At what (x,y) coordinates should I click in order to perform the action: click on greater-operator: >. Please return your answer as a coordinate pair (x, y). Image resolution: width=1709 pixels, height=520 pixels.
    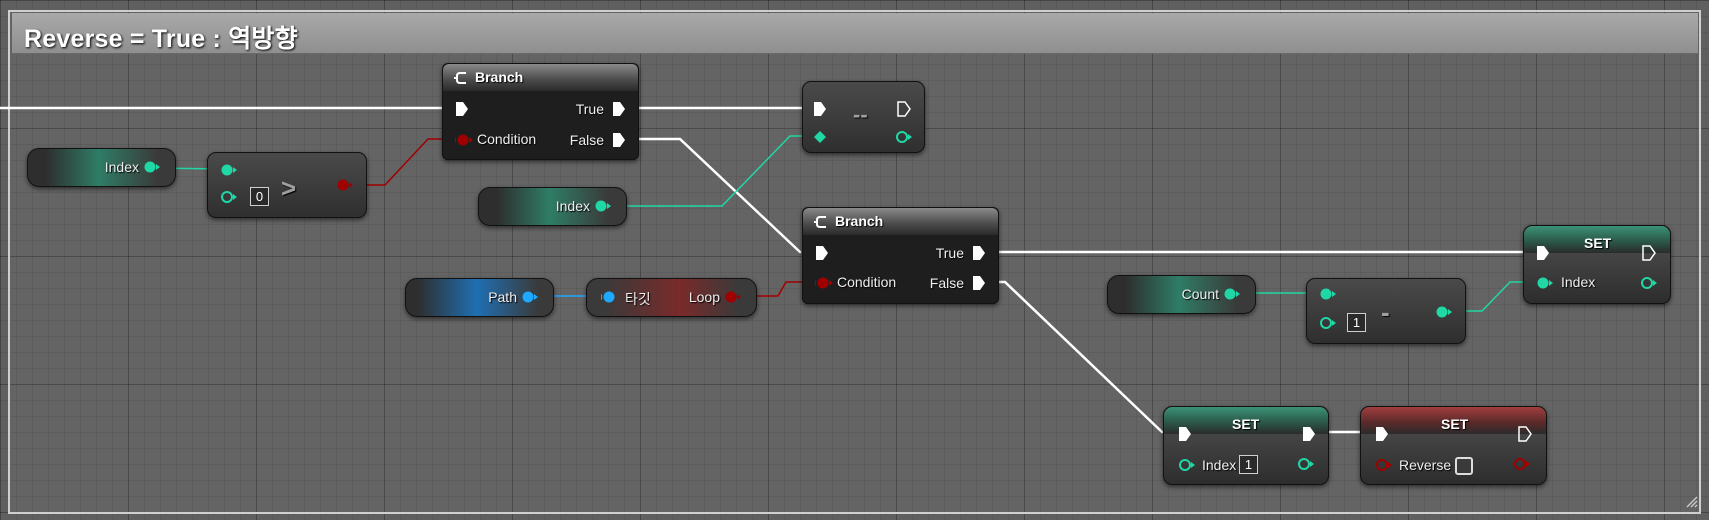
    Looking at the image, I should click on (289, 188).